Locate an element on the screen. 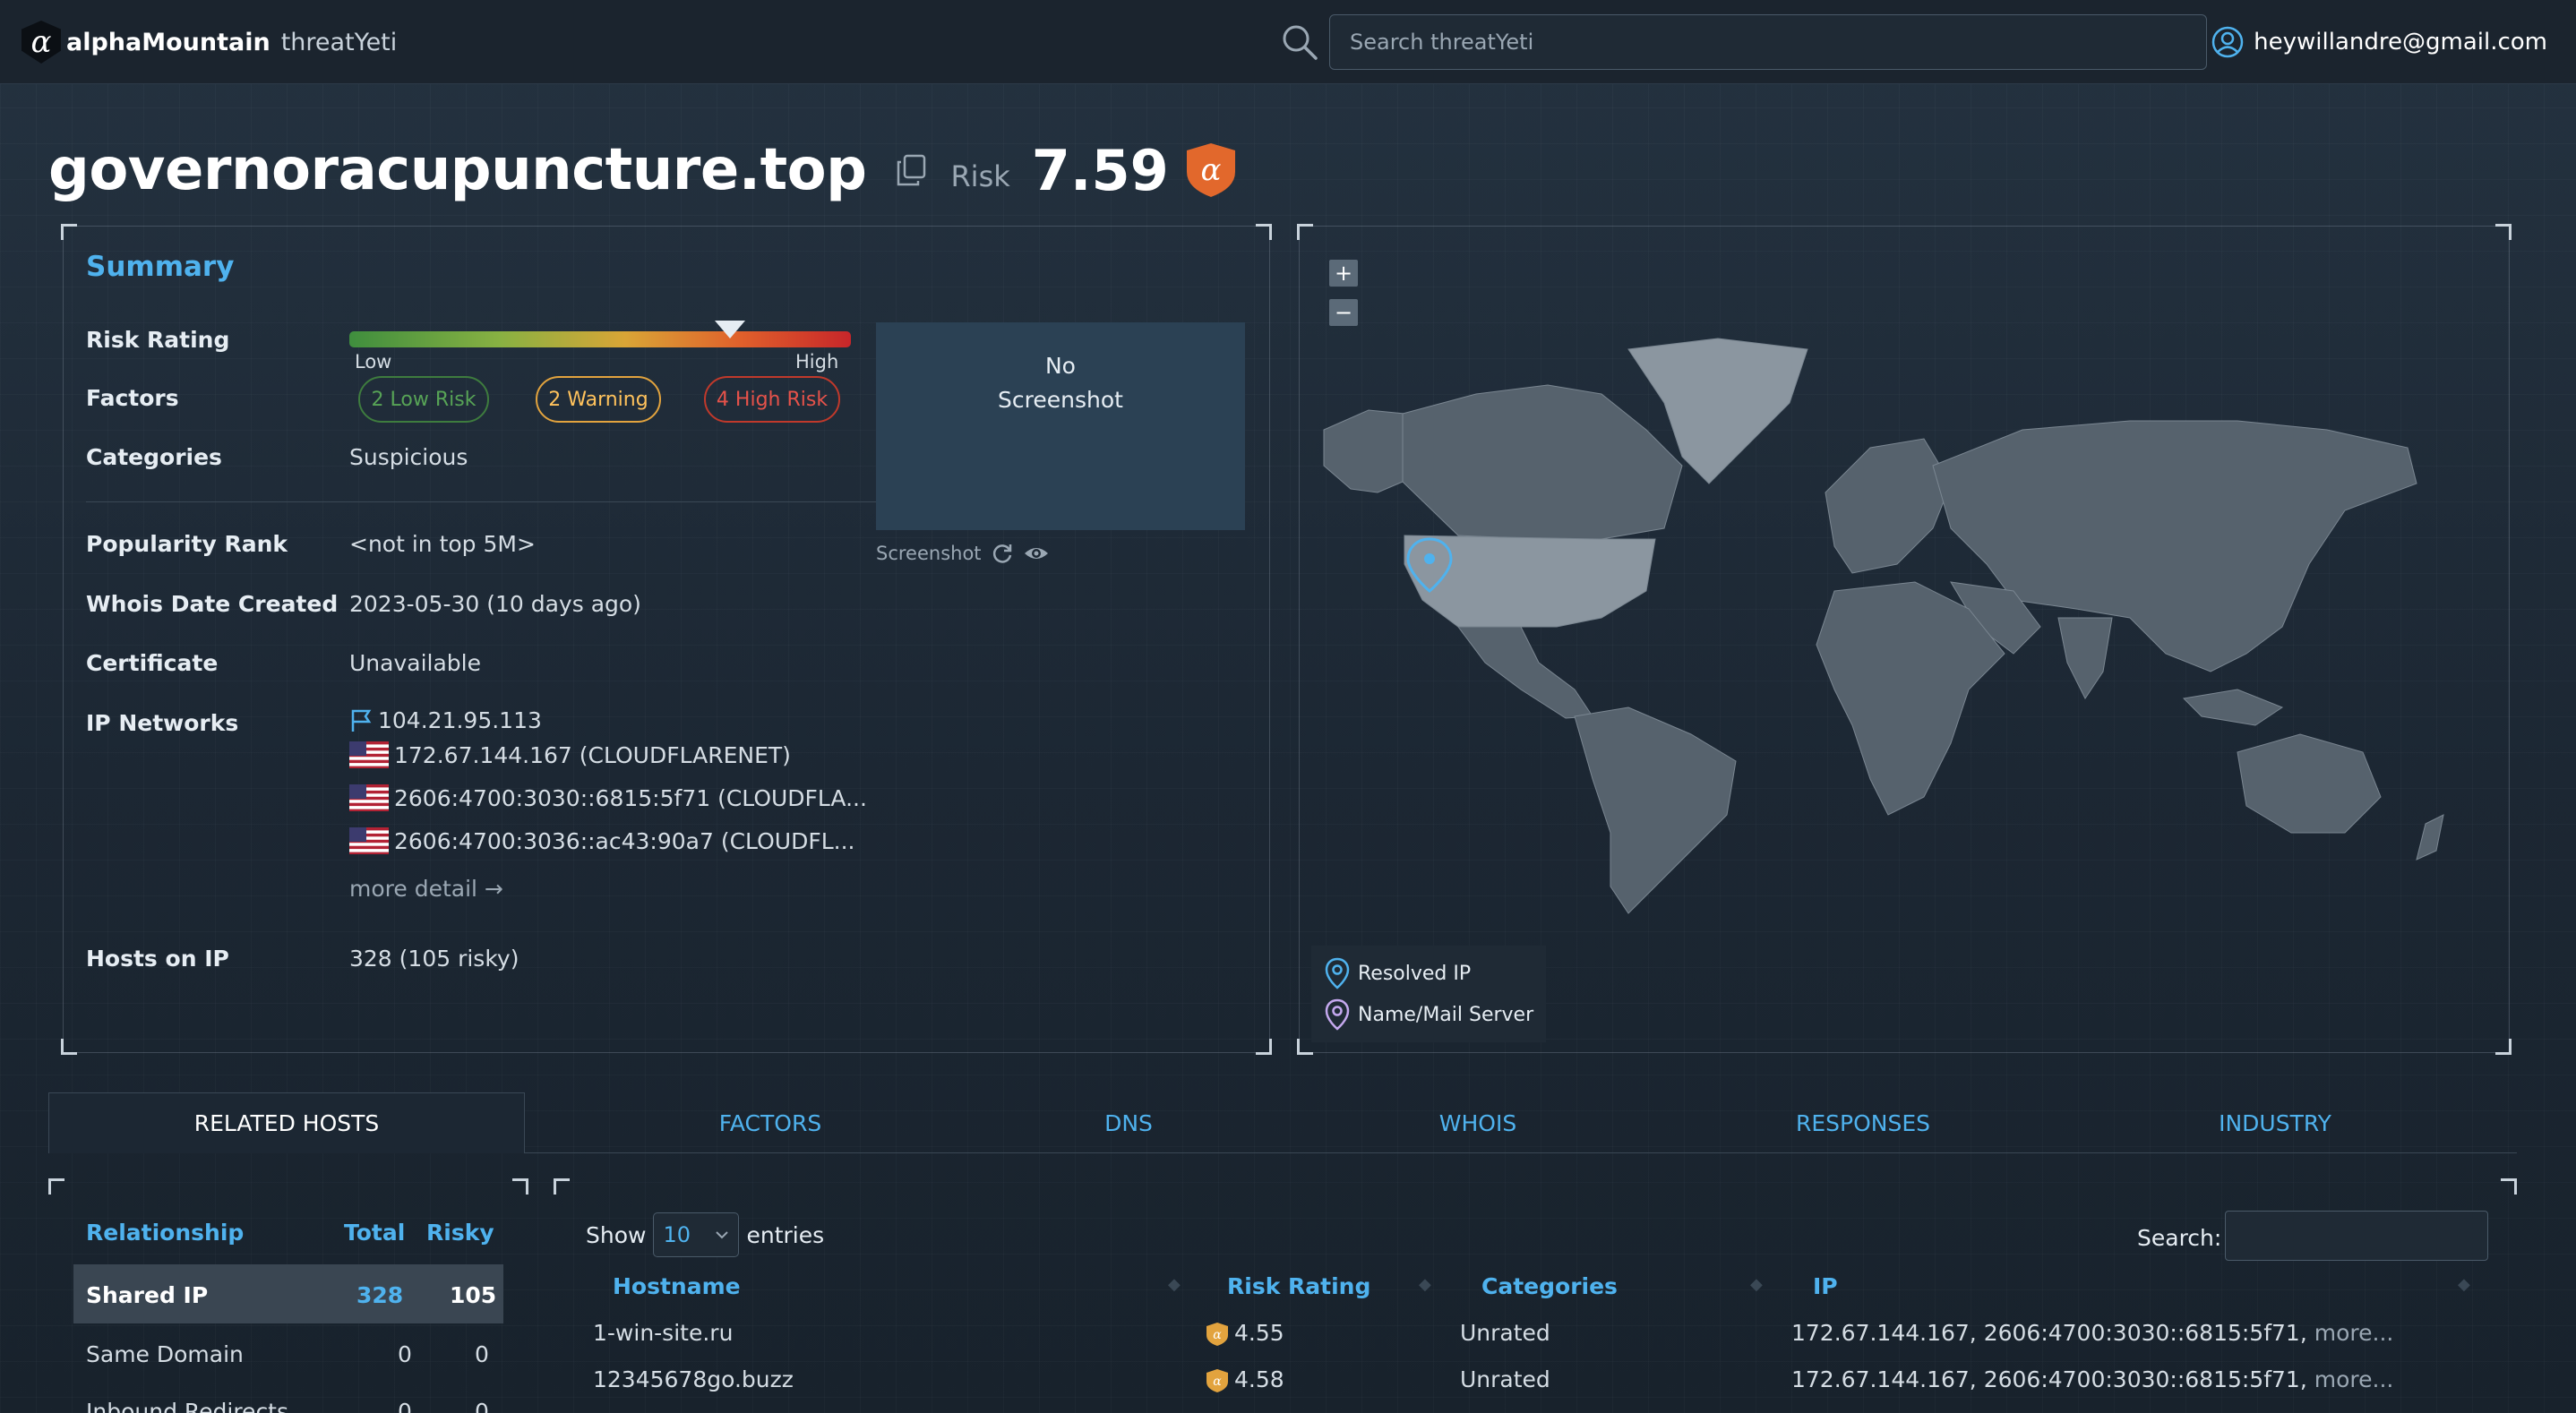  risky-header: Risky is located at coordinates (460, 1233).